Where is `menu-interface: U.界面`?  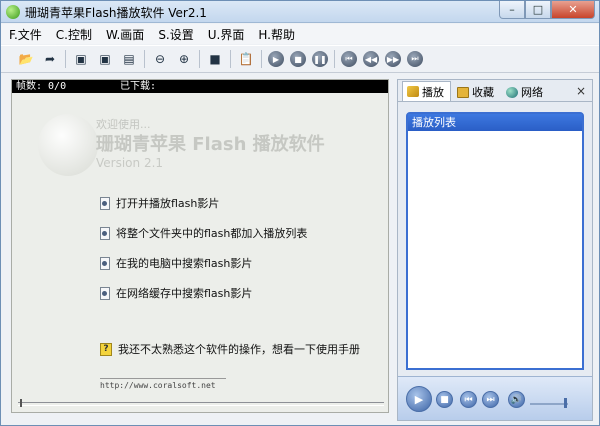 menu-interface: U.界面 is located at coordinates (226, 34).